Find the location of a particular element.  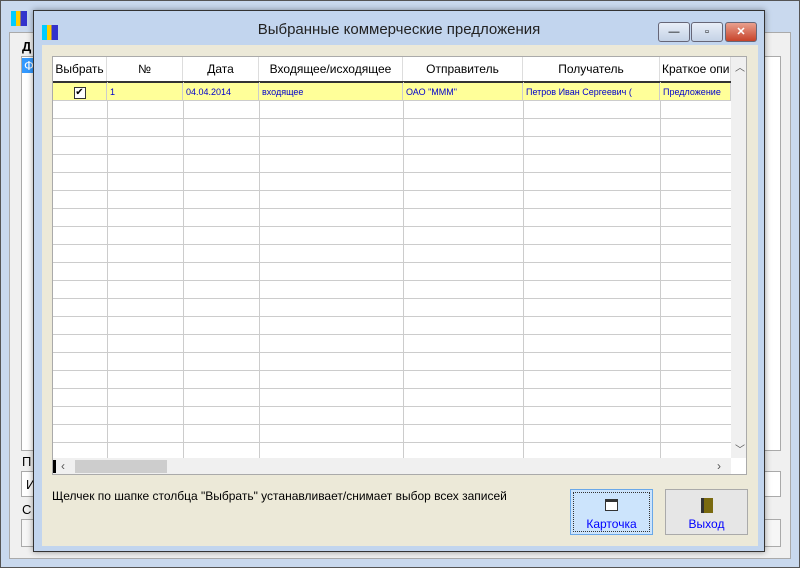

cell-number: 1 is located at coordinates (145, 92).